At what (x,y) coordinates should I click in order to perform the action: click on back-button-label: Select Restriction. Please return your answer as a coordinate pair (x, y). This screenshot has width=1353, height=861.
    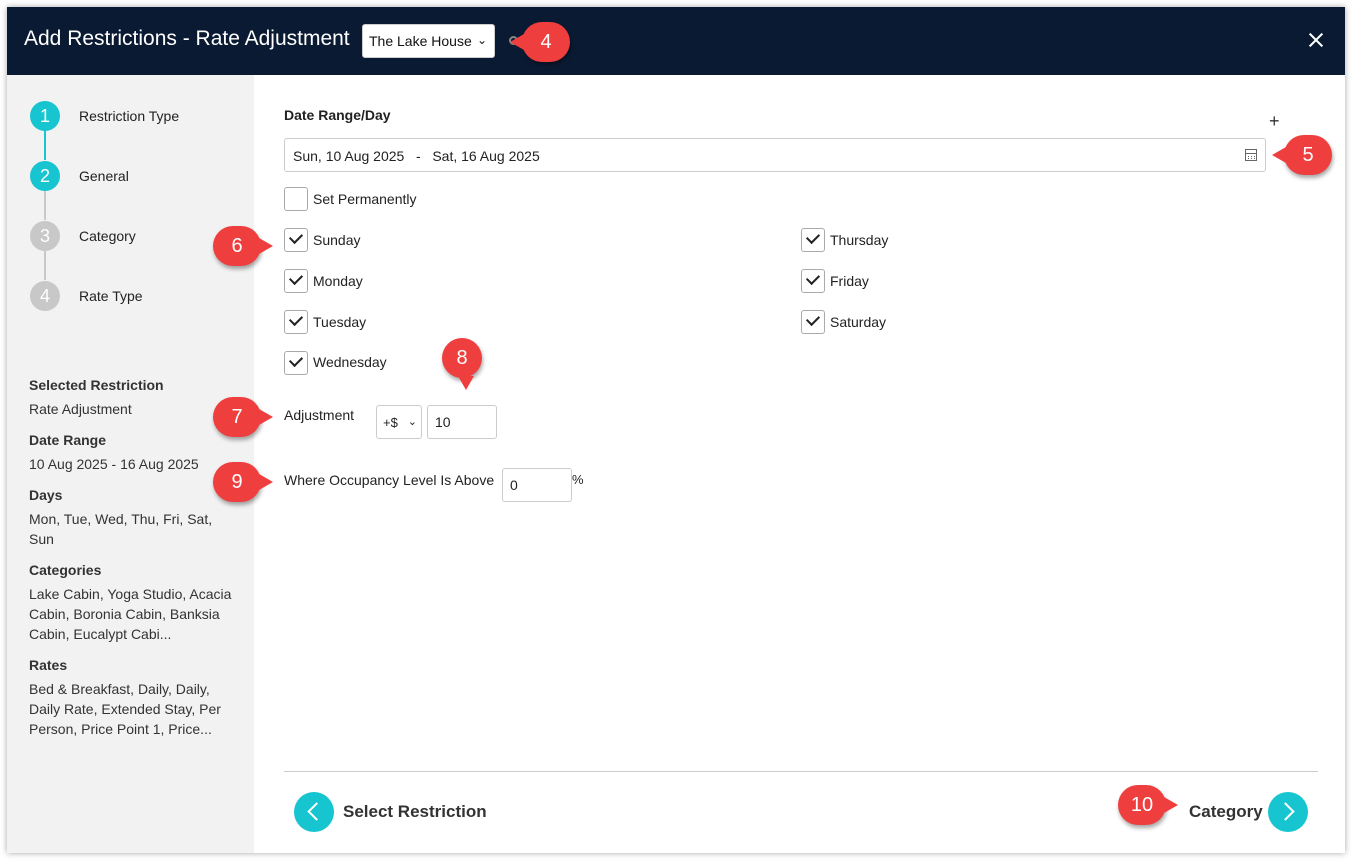
    Looking at the image, I should click on (415, 812).